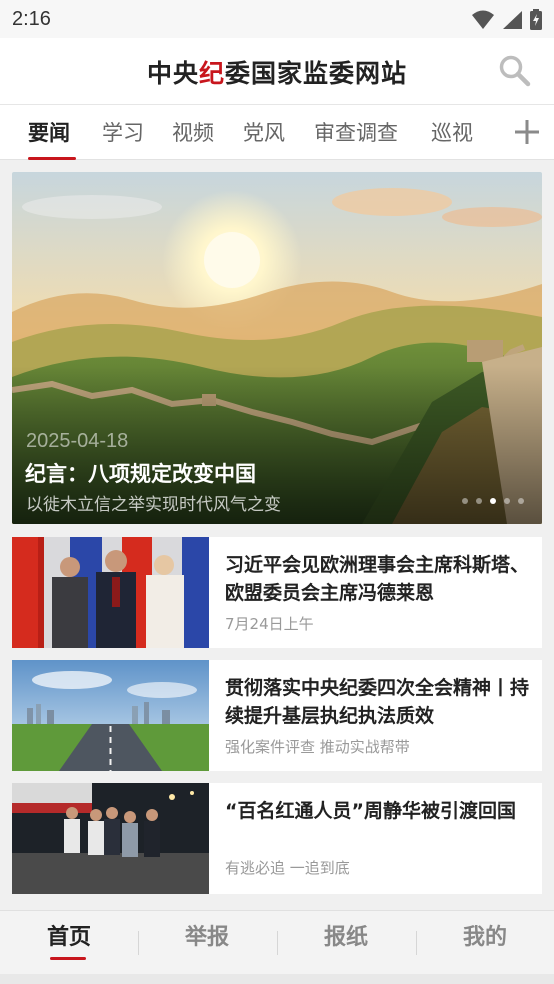  What do you see at coordinates (207, 935) in the screenshot?
I see `nav-report: 举报` at bounding box center [207, 935].